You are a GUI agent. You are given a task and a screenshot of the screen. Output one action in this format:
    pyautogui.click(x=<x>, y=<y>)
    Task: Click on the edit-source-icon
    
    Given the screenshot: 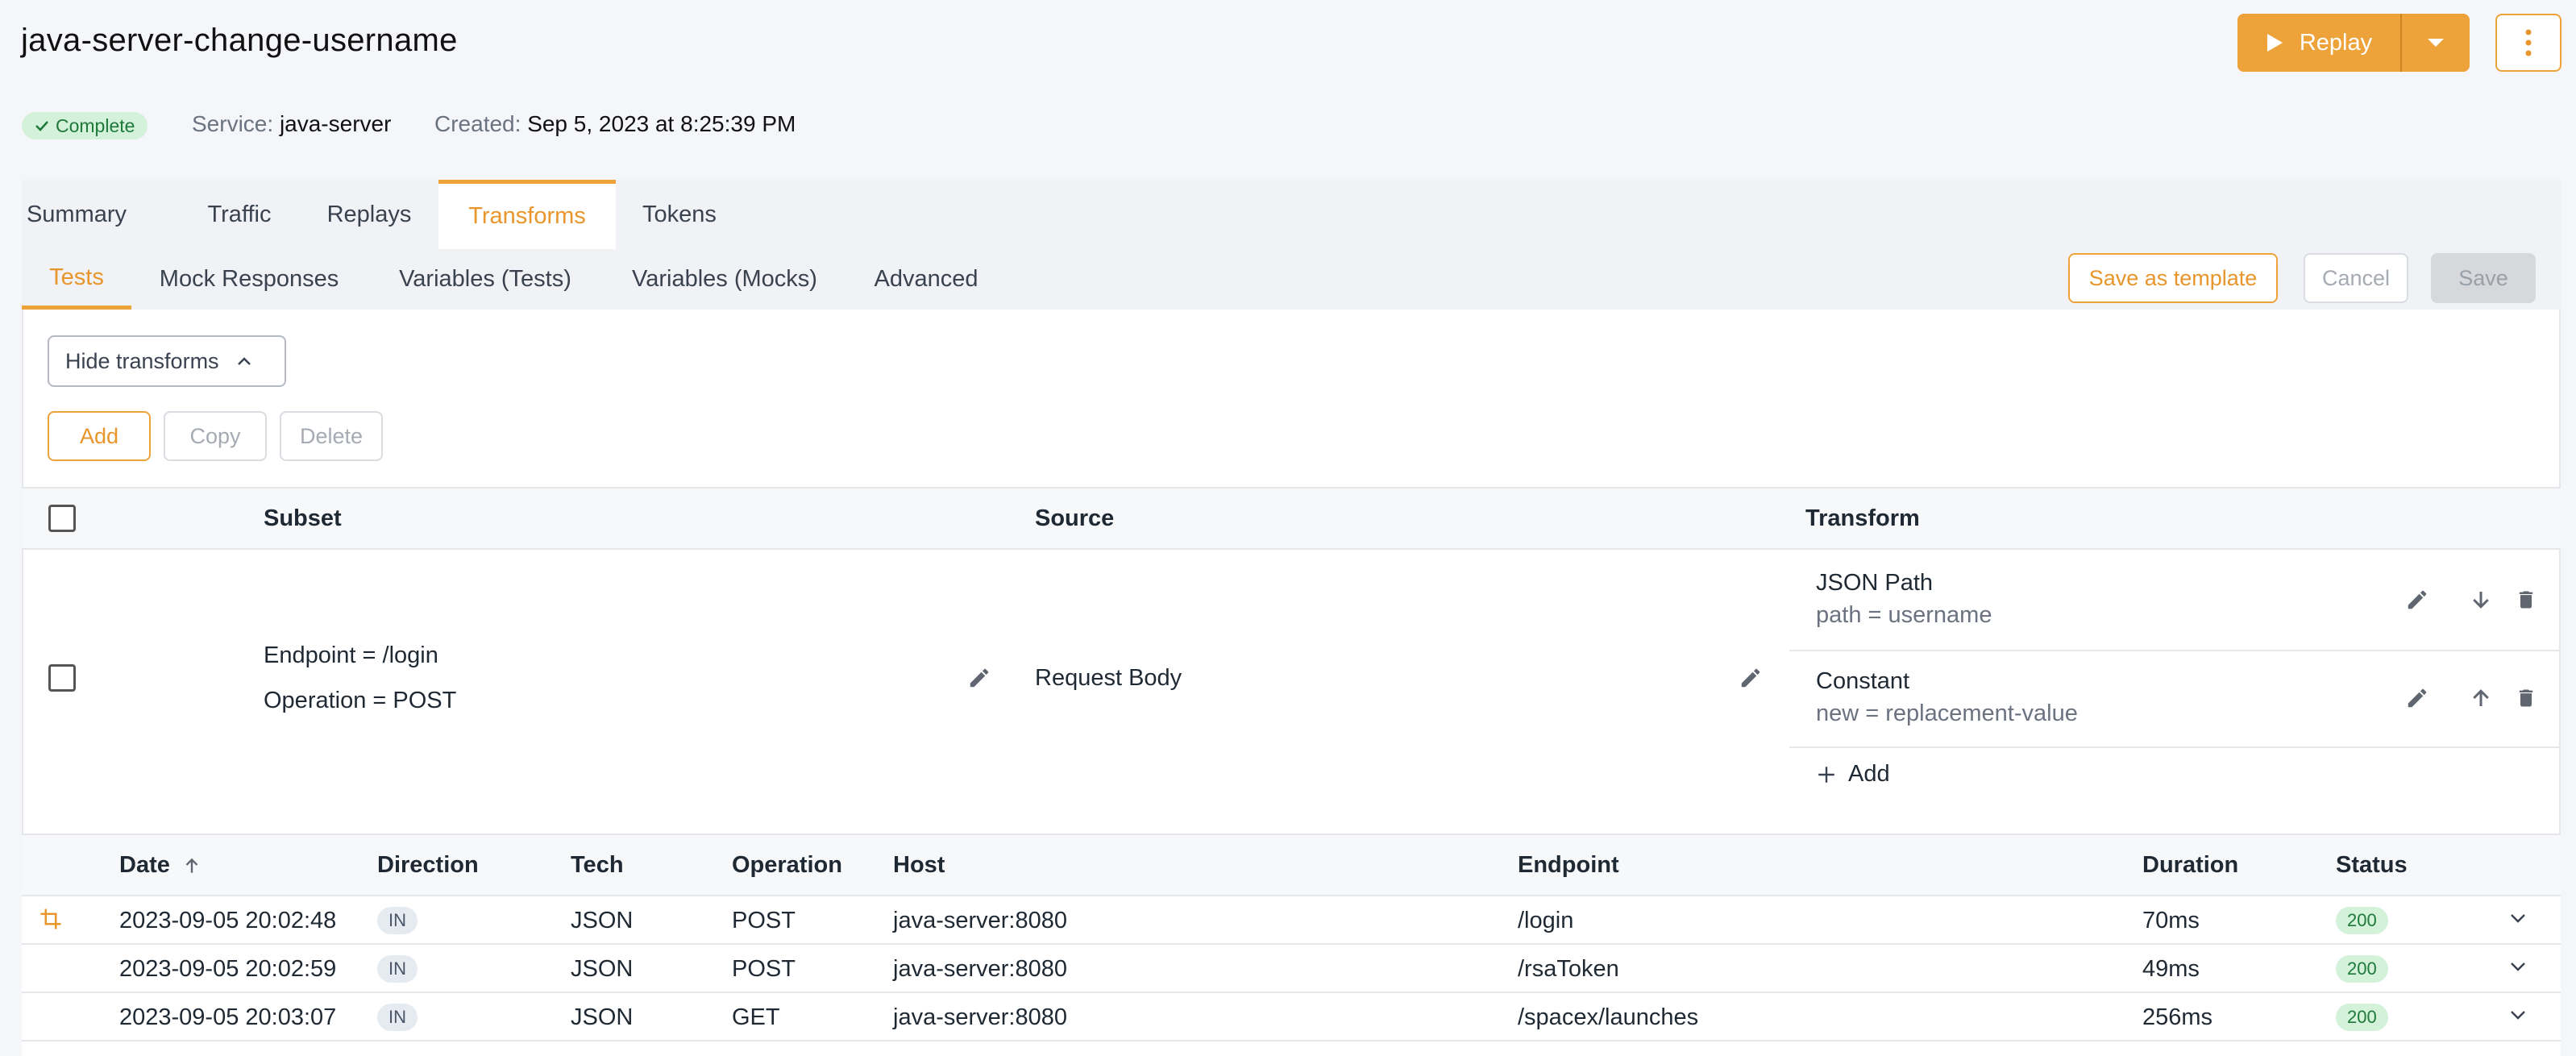 What is the action you would take?
    pyautogui.click(x=1751, y=678)
    